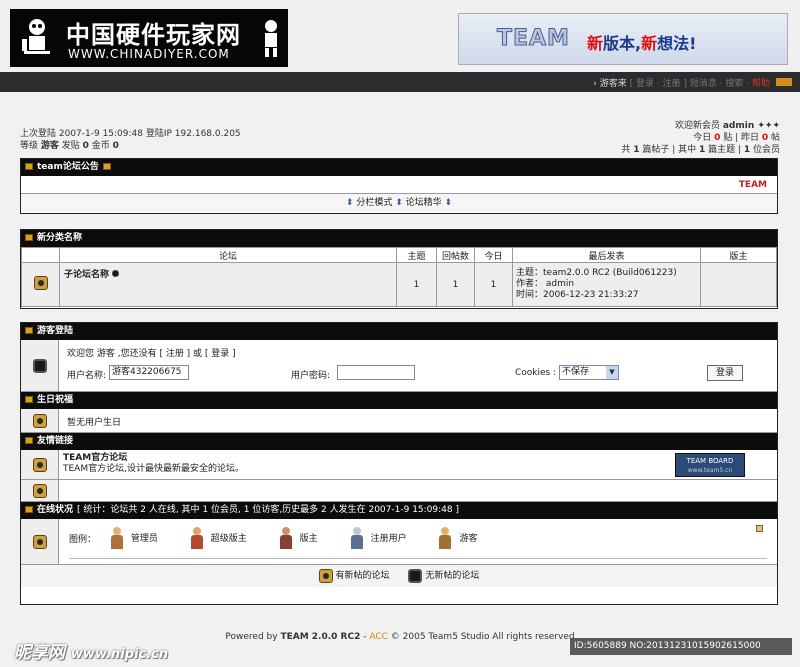  Describe the element at coordinates (719, 84) in the screenshot. I see `nav-messages-search-link: 短消息 · 搜索 ·` at that location.